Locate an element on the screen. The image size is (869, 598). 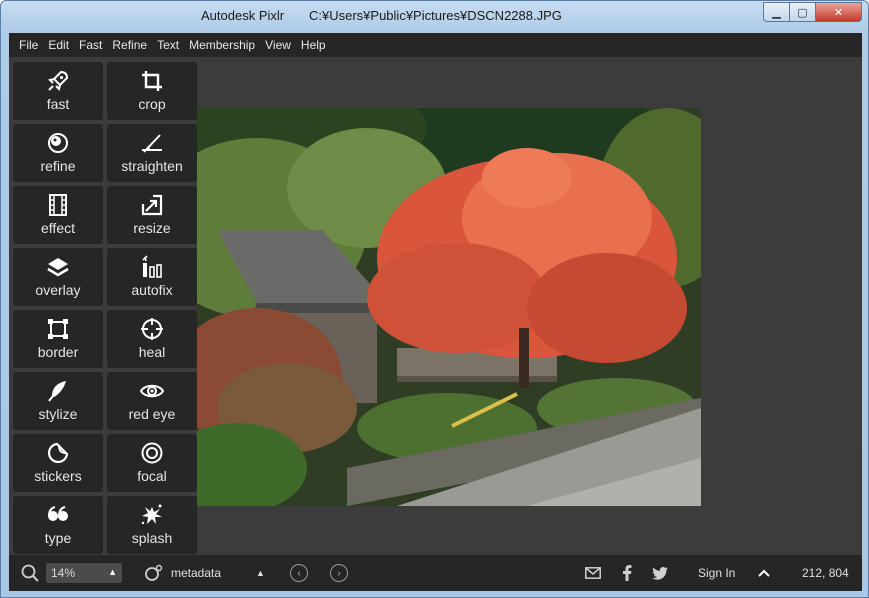
layers-icon is located at coordinates (58, 267).